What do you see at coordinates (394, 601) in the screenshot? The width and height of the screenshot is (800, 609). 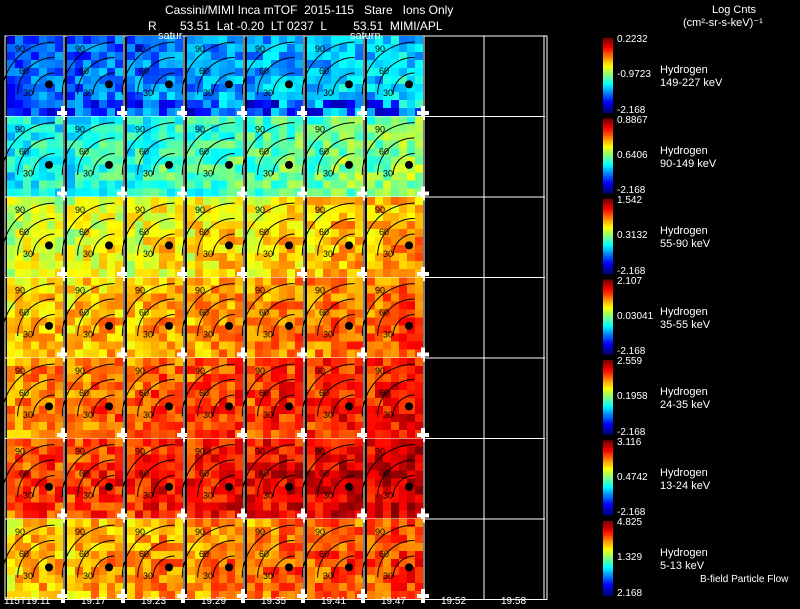 I see `time-tick-label: 19:47` at bounding box center [394, 601].